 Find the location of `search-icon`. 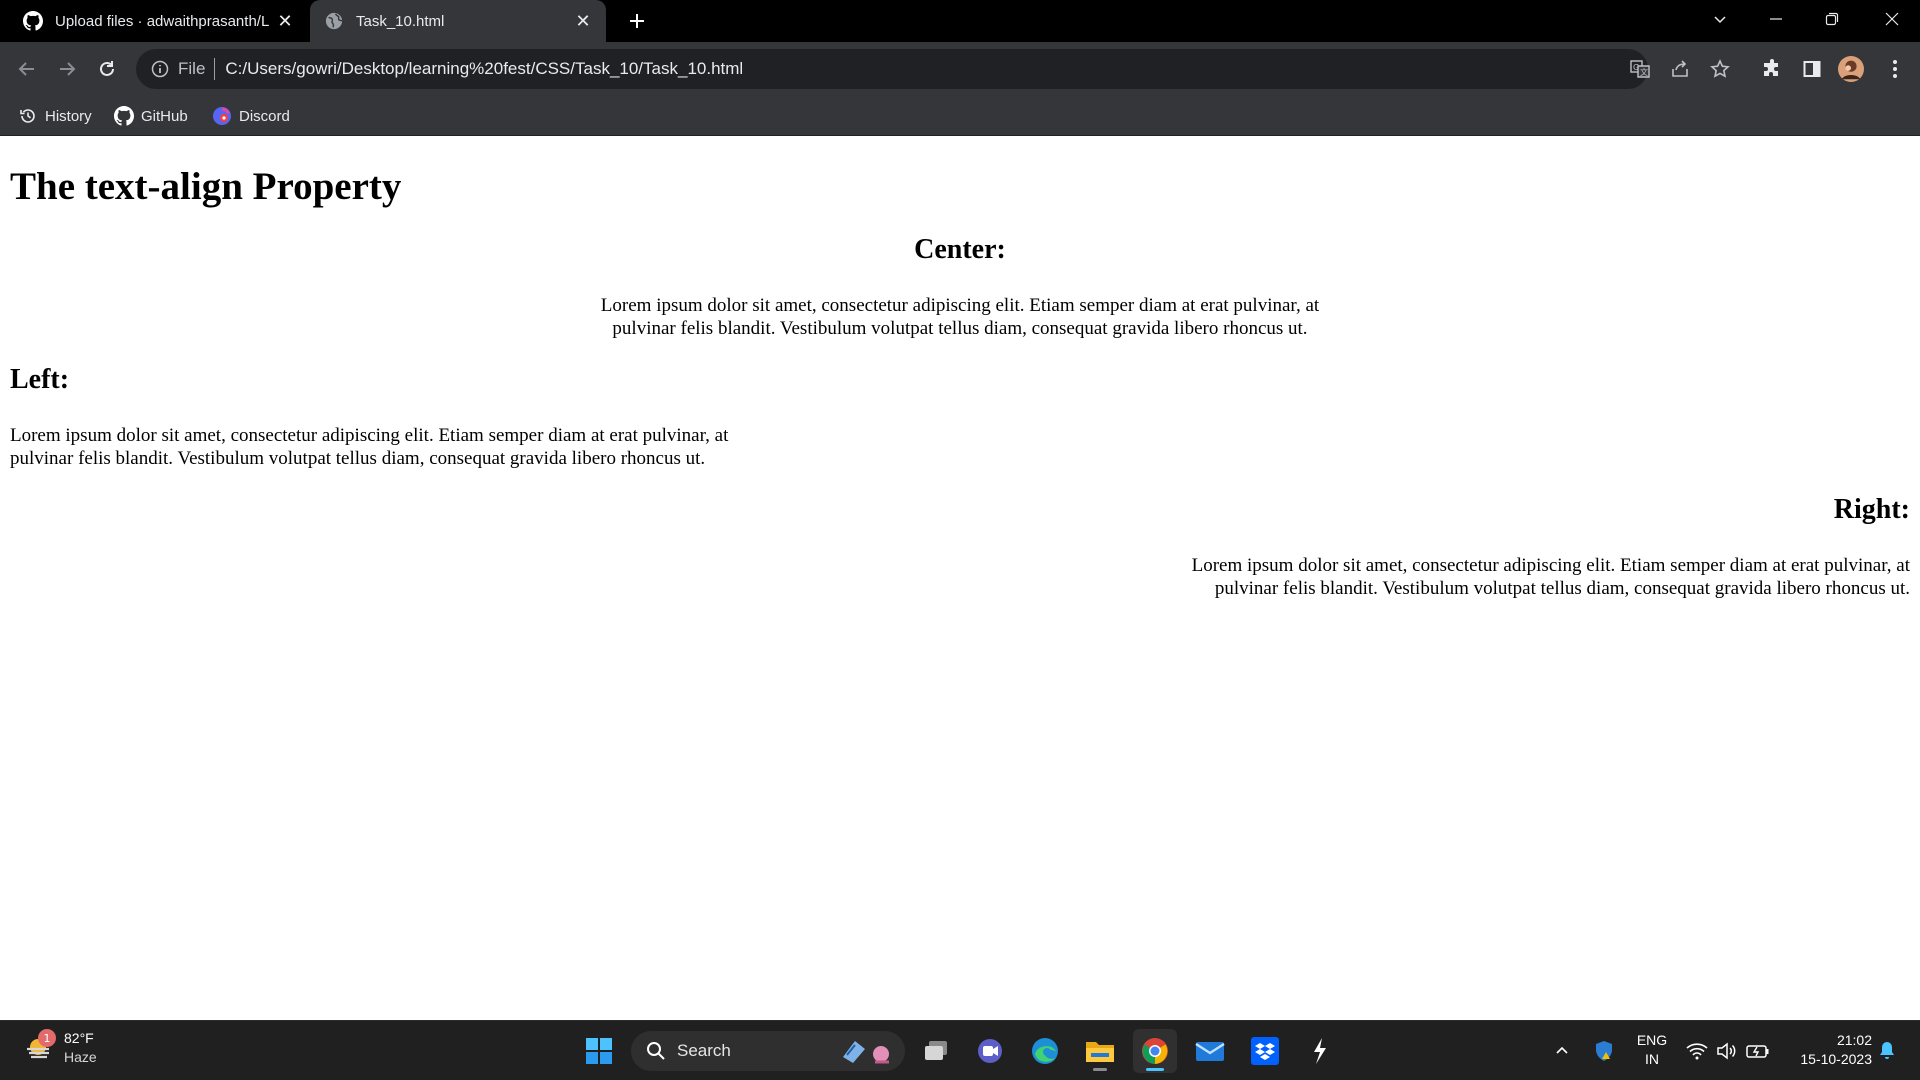

search-icon is located at coordinates (656, 1051).